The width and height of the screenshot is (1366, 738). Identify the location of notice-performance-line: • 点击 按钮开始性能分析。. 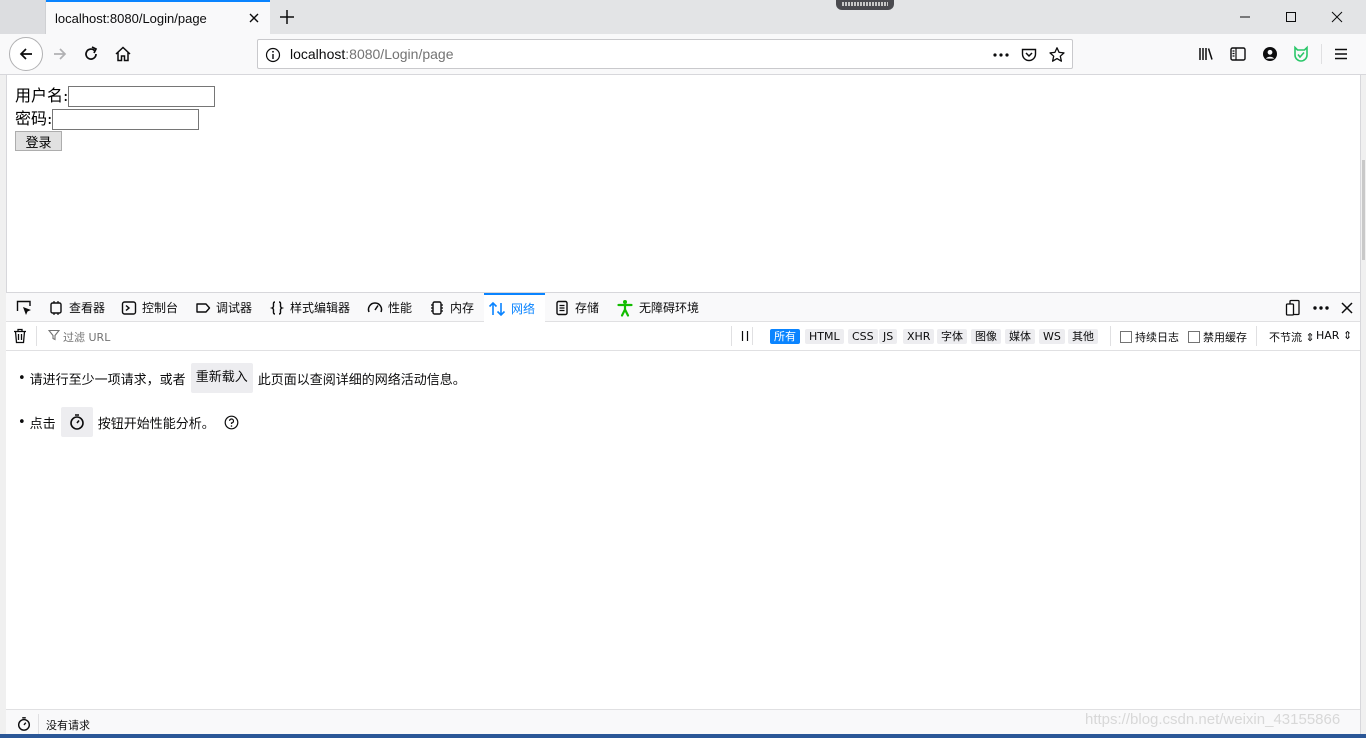
(128, 422).